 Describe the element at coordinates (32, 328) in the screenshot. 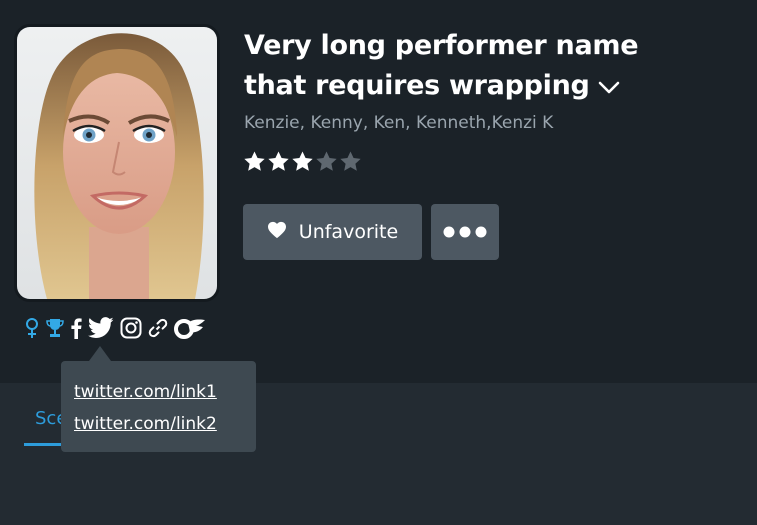

I see `female-icon` at that location.